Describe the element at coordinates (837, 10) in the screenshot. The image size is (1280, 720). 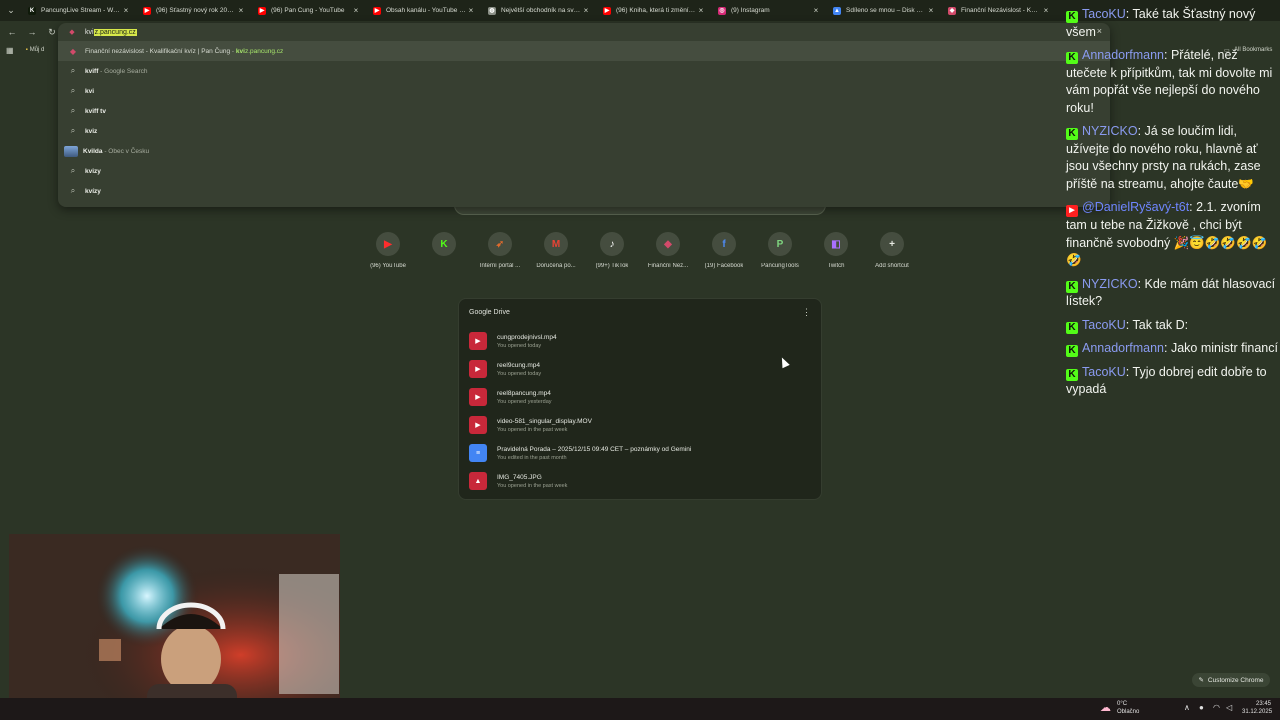
I see `tab-favicon-icon: ▲` at that location.